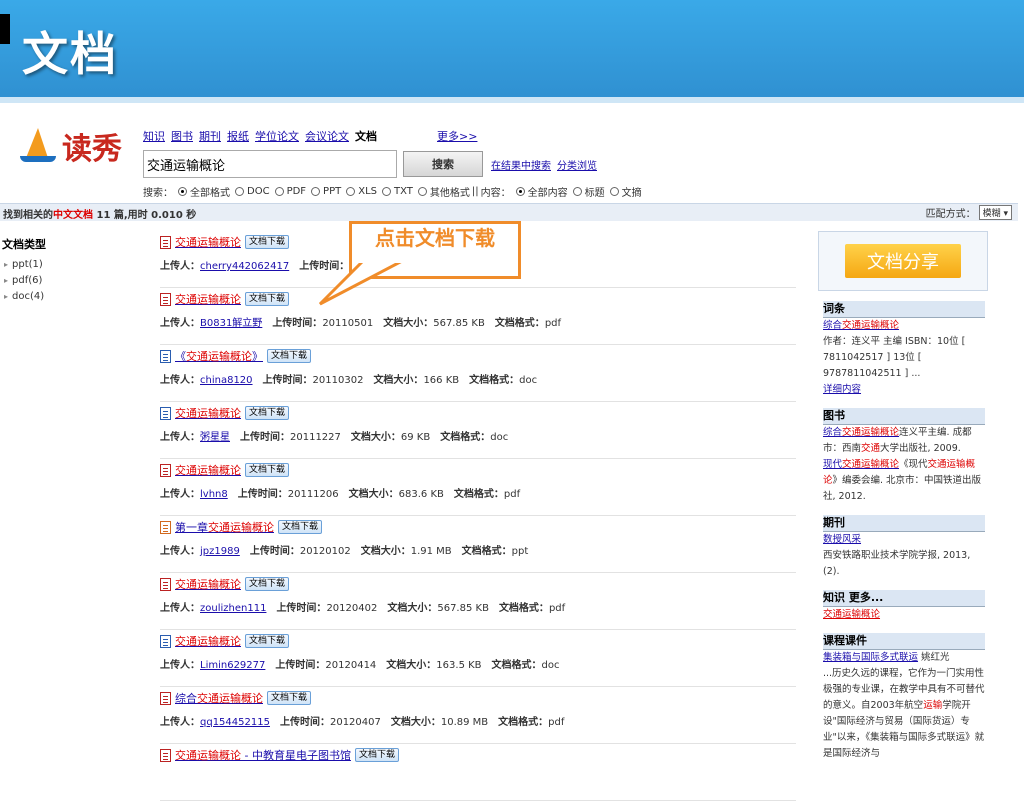 This screenshot has height=801, width=1024. Describe the element at coordinates (478, 755) in the screenshot. I see `result-title-row: 交通运输概论 - 中教育星电子图书馆 文档下载` at that location.